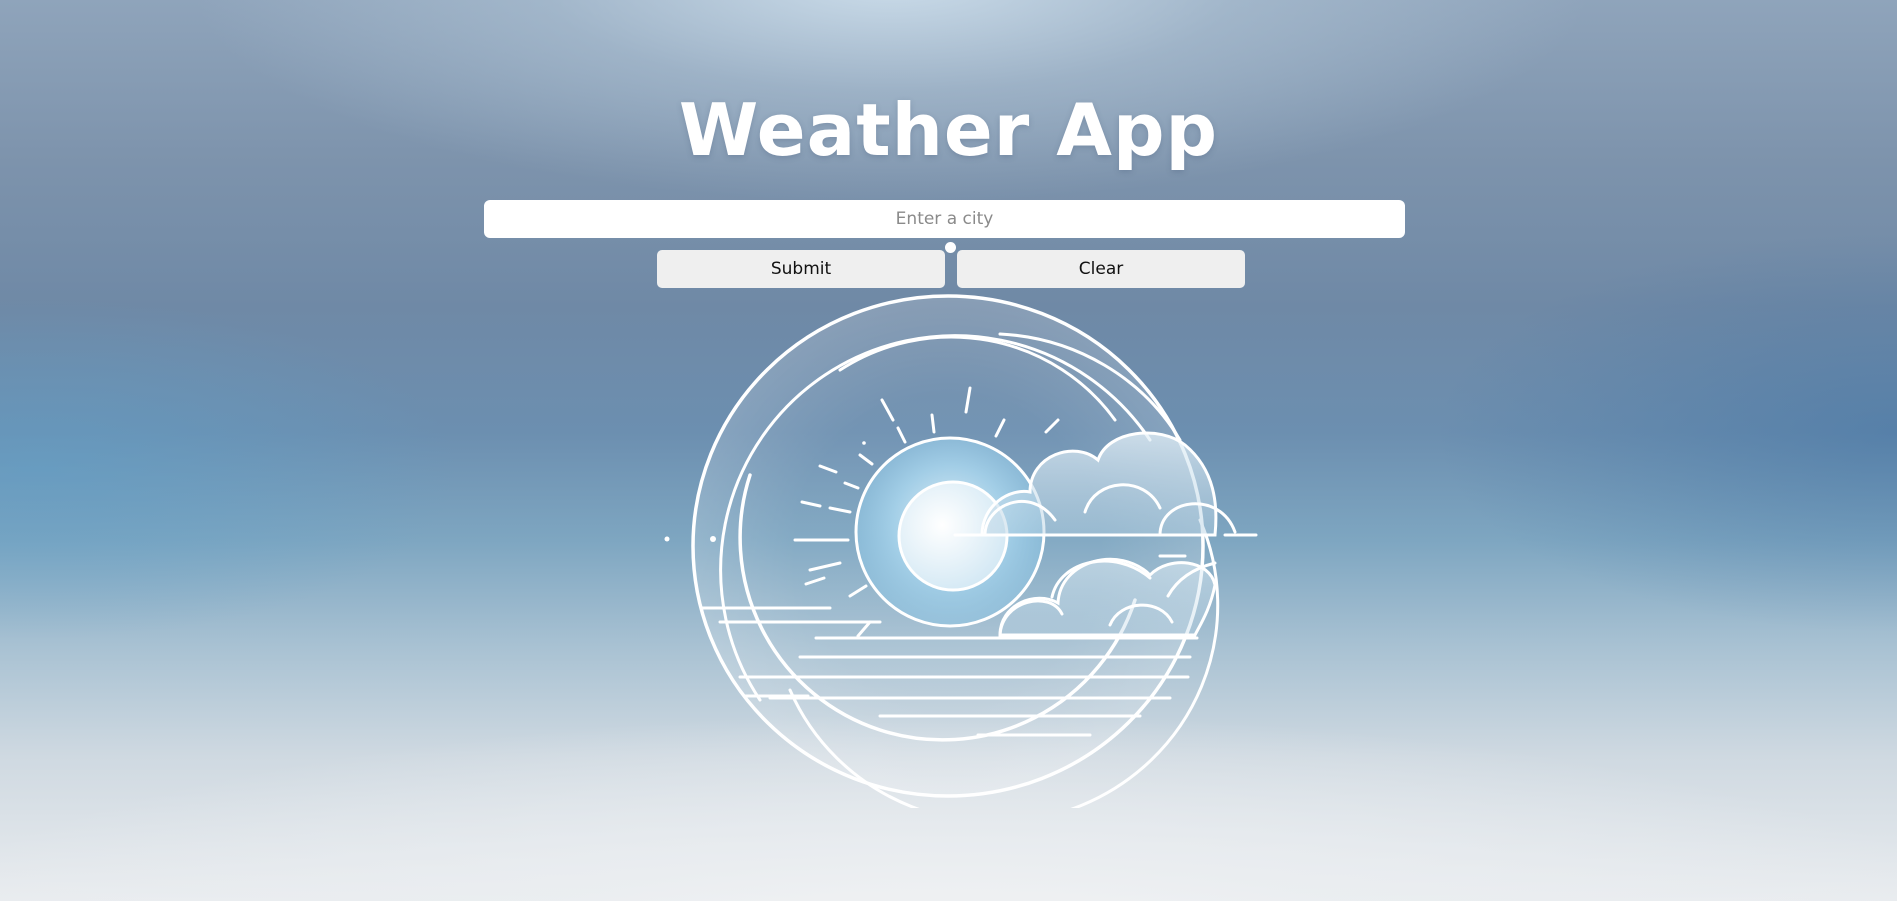 Image resolution: width=1897 pixels, height=901 pixels. What do you see at coordinates (948, 130) in the screenshot?
I see `page-title: Weather App` at bounding box center [948, 130].